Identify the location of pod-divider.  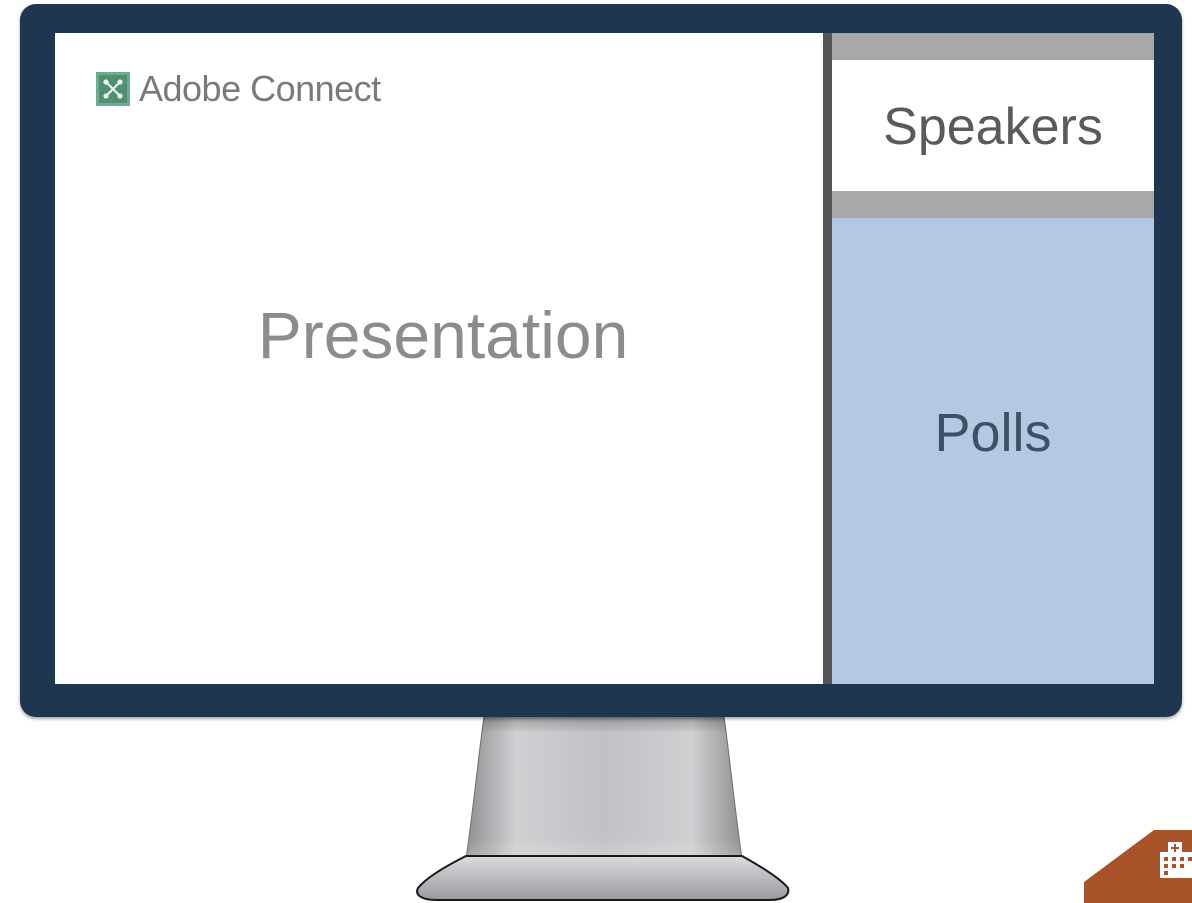
(827, 358).